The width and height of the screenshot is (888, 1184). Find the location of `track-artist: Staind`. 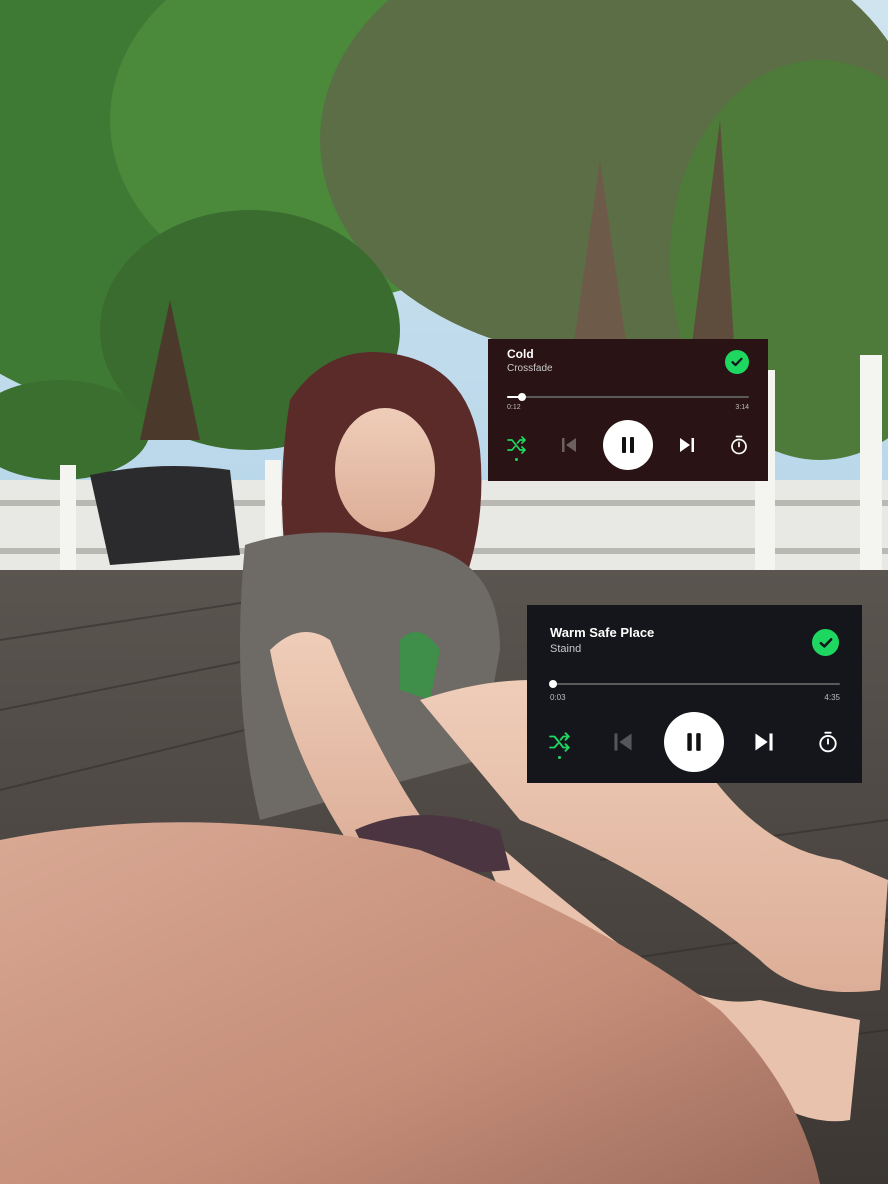

track-artist: Staind is located at coordinates (565, 649).